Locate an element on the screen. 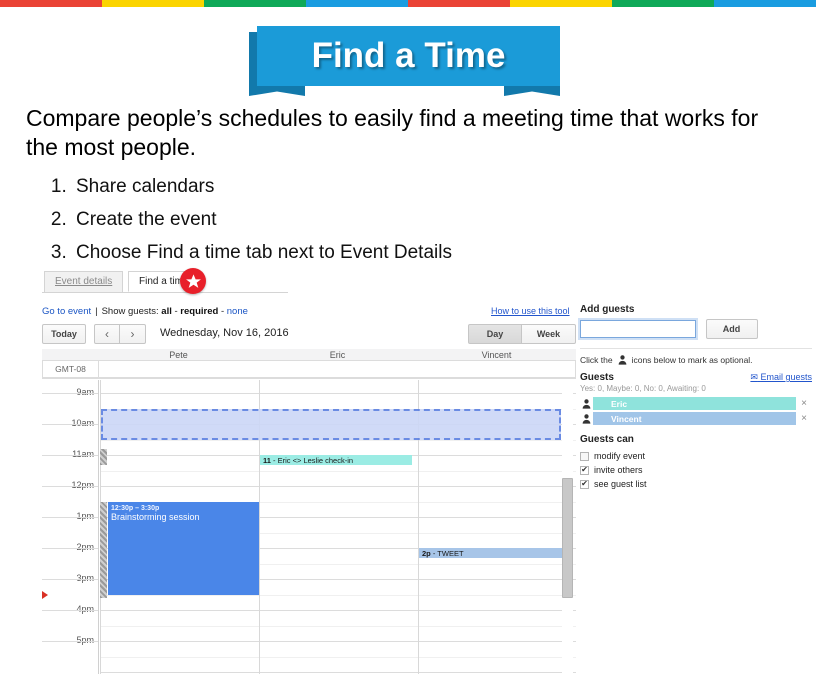  how-to-use-link: How to use this tool is located at coordinates (530, 311).